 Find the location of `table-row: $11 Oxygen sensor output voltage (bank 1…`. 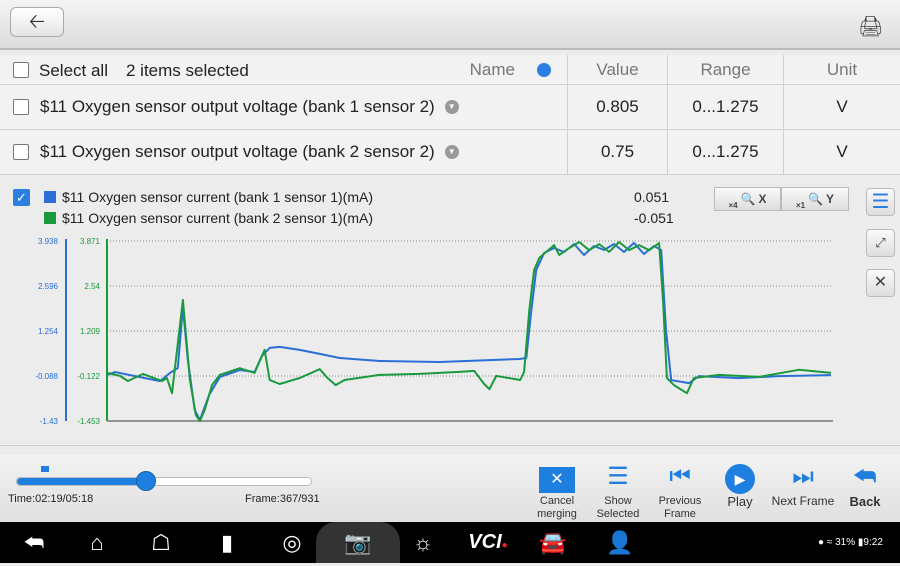

table-row: $11 Oxygen sensor output voltage (bank 1… is located at coordinates (450, 107).